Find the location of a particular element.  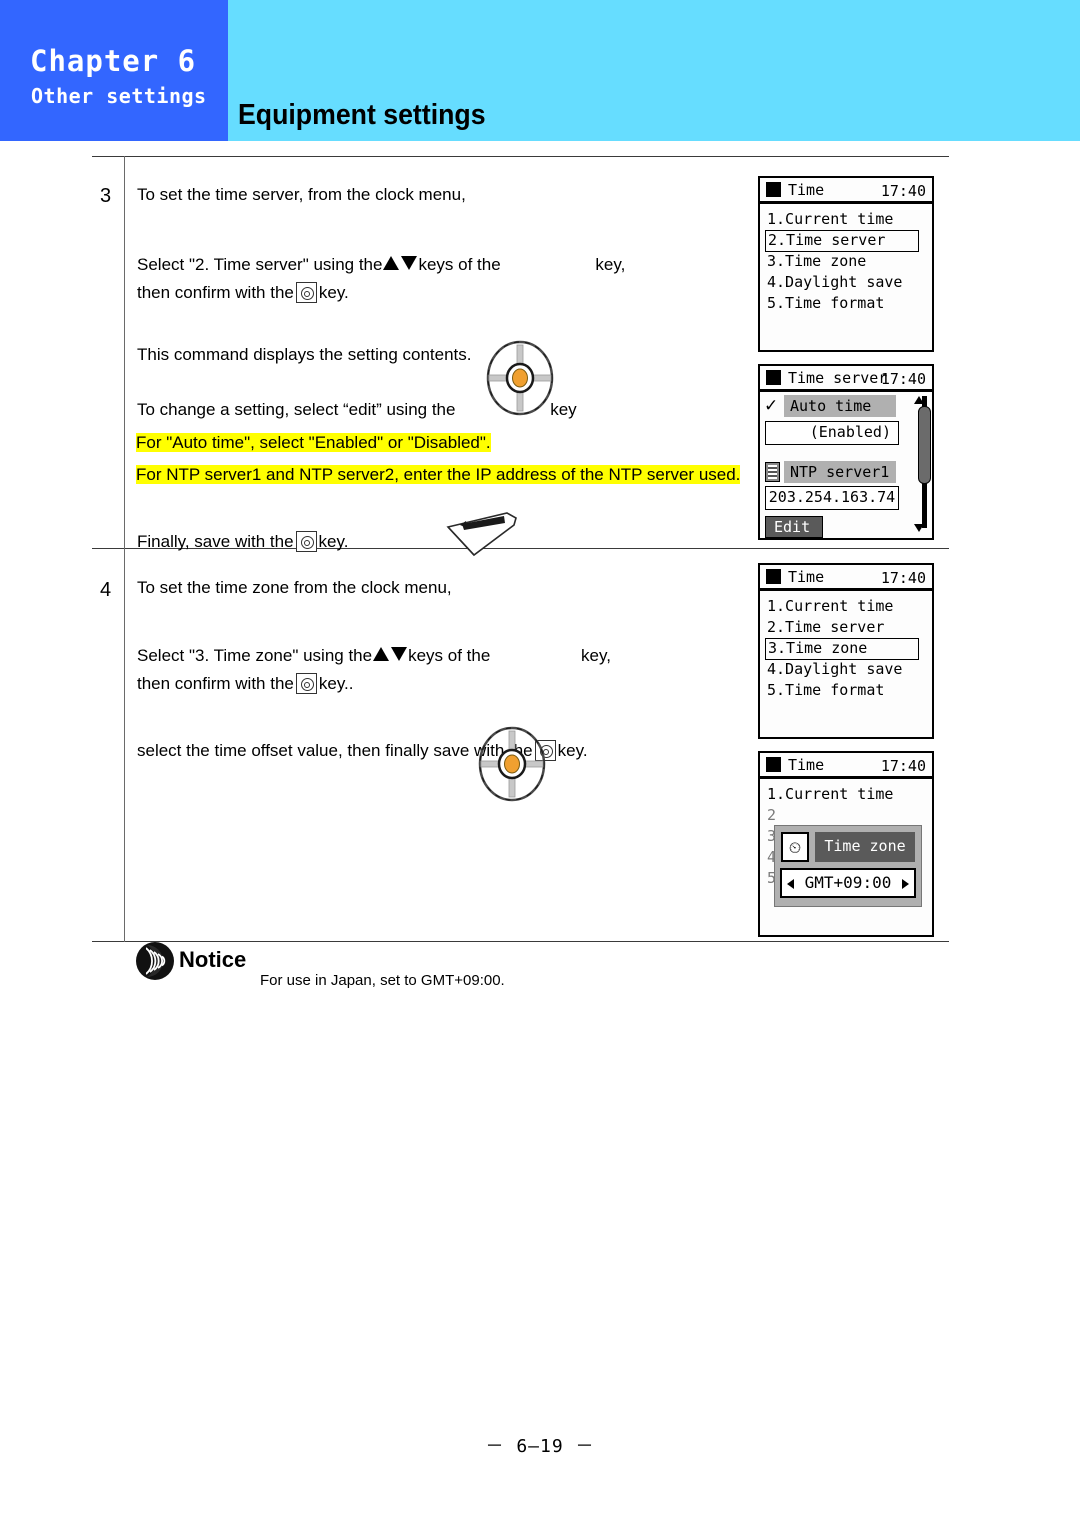

lcd-title: Time server is located at coordinates (838, 377).